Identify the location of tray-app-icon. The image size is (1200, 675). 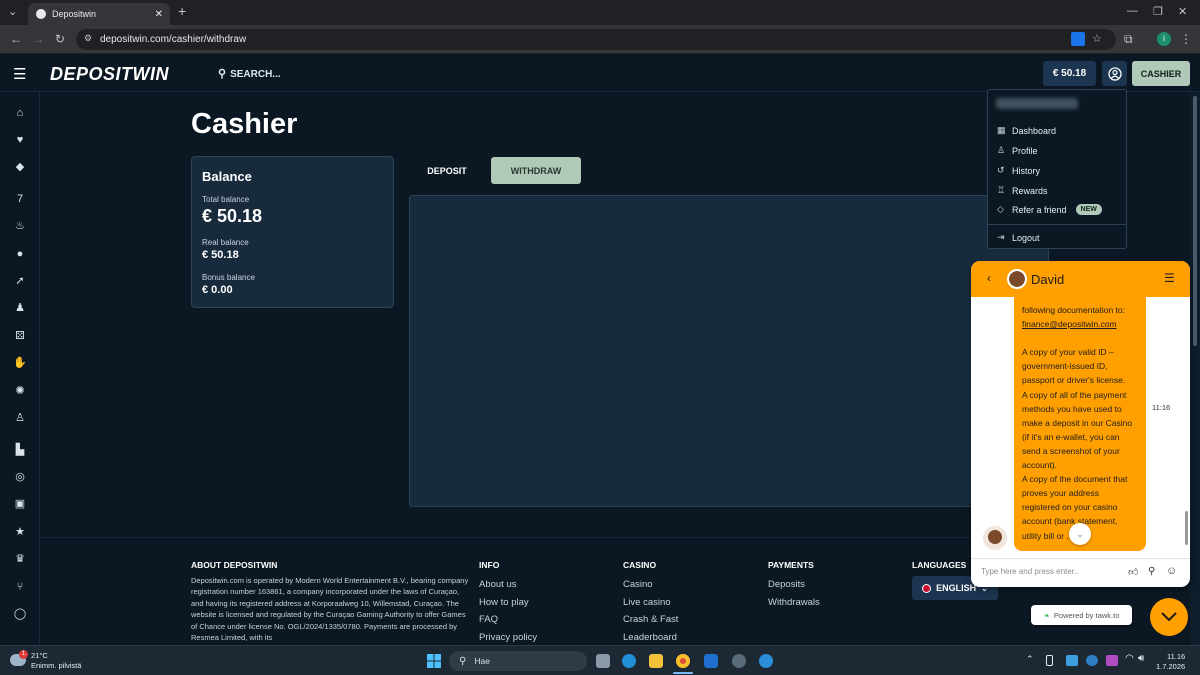
(1072, 660).